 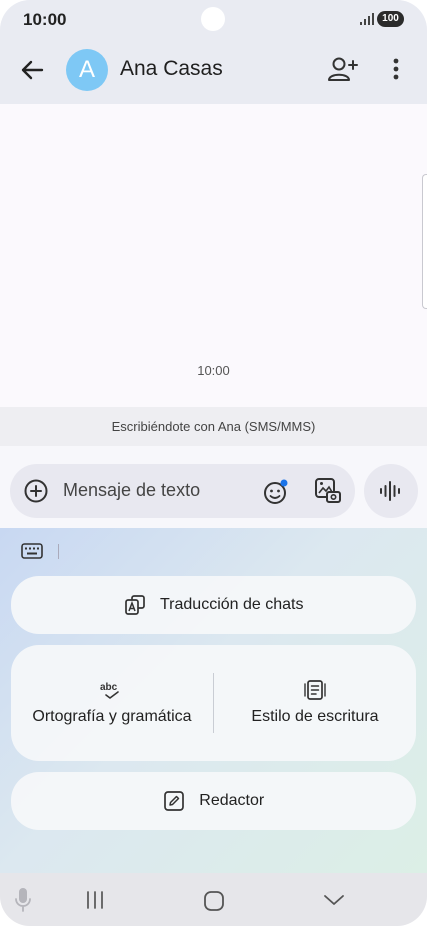 What do you see at coordinates (315, 703) in the screenshot?
I see `writing-style-button: Estilo de escritura` at bounding box center [315, 703].